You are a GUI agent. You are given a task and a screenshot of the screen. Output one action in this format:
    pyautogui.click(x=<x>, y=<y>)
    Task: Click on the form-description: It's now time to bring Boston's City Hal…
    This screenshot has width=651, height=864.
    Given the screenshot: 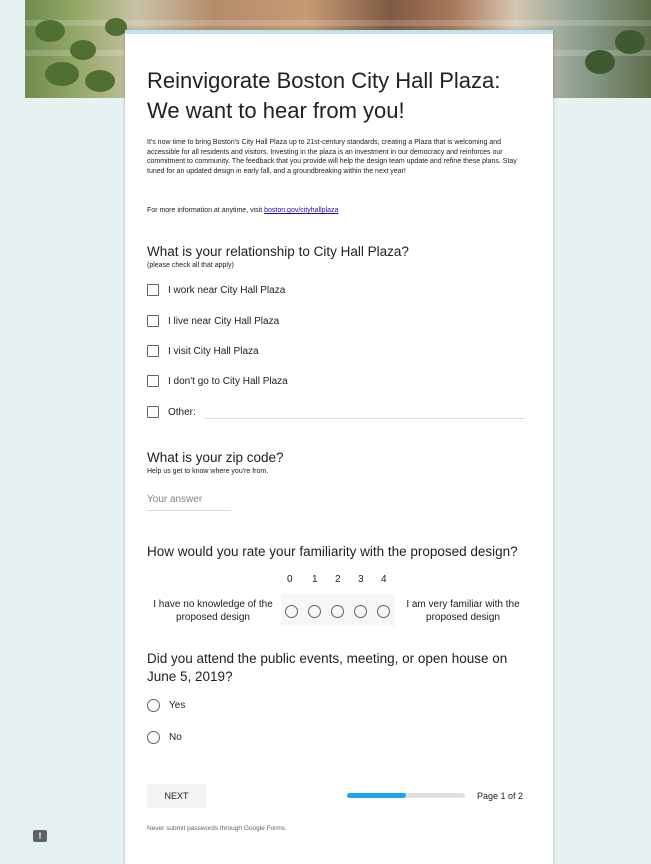 What is the action you would take?
    pyautogui.click(x=332, y=157)
    